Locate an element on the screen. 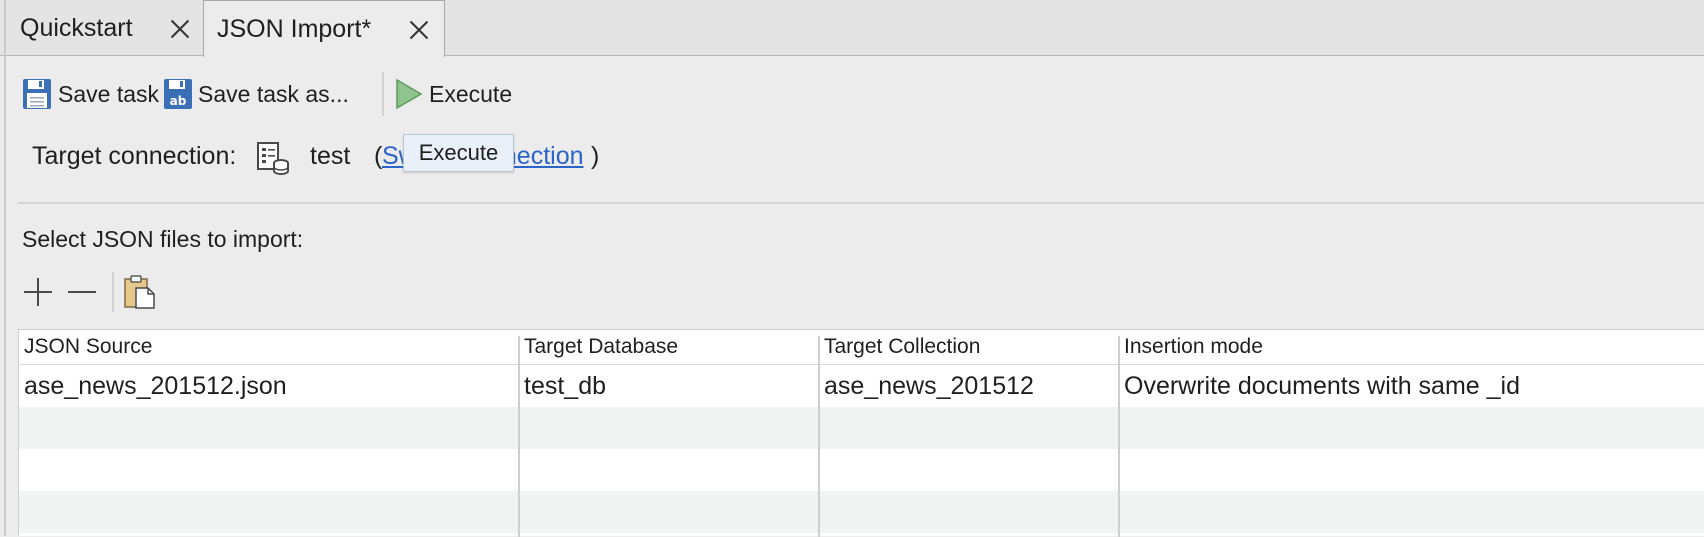  play-icon is located at coordinates (409, 94).